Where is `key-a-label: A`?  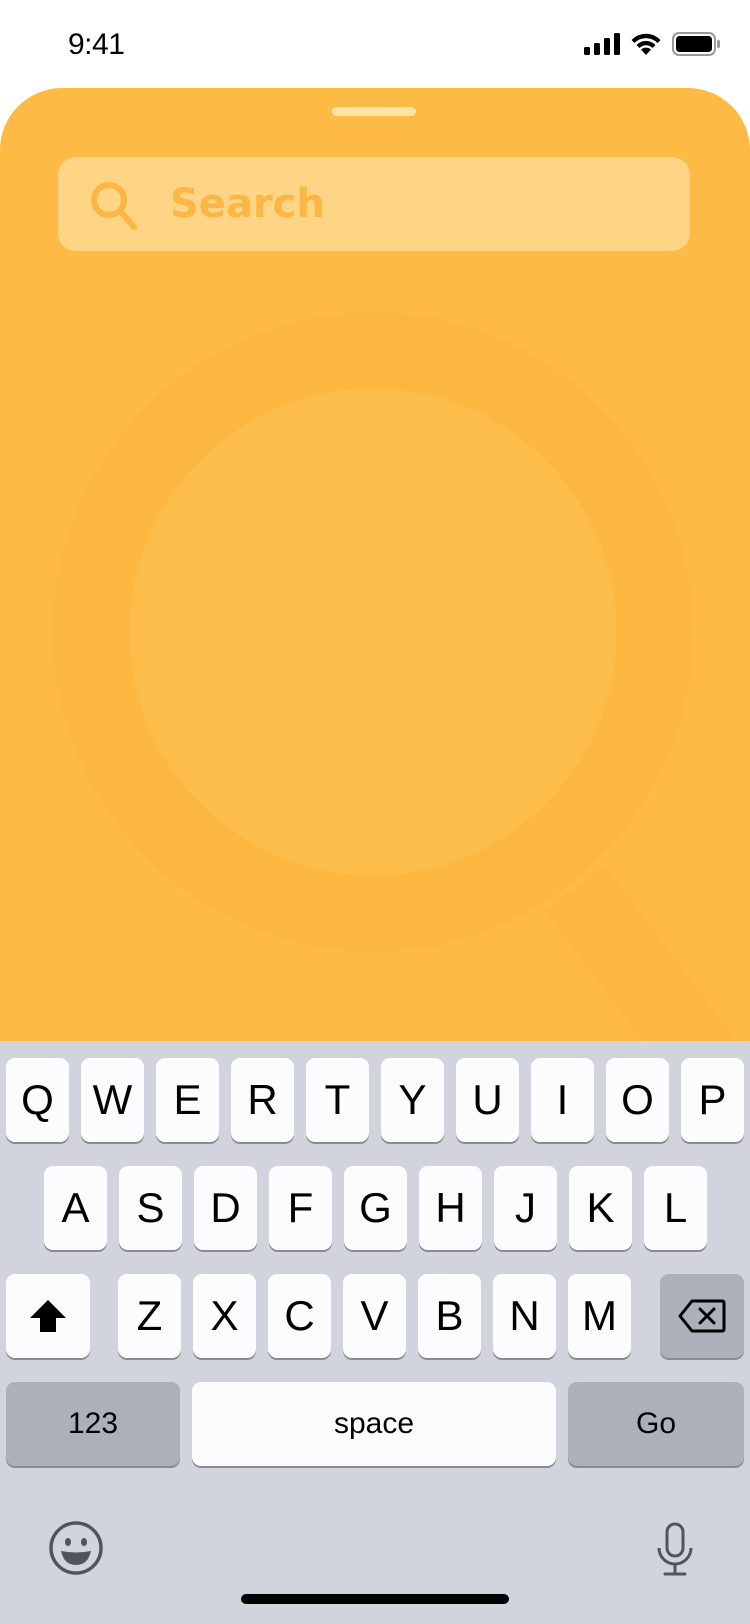 key-a-label: A is located at coordinates (75, 1207).